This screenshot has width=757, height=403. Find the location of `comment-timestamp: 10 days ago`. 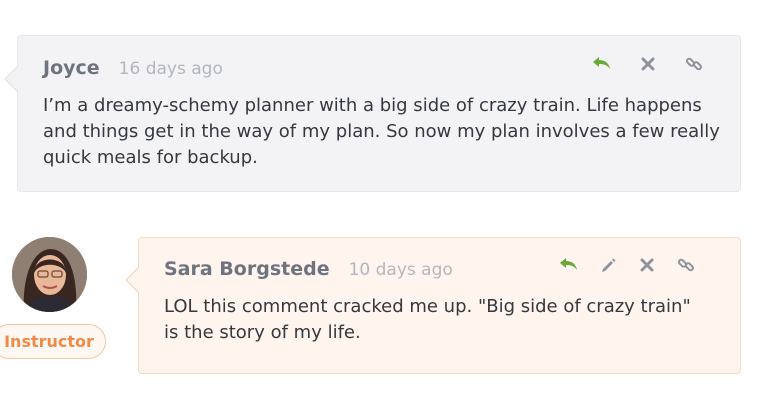

comment-timestamp: 10 days ago is located at coordinates (400, 270).